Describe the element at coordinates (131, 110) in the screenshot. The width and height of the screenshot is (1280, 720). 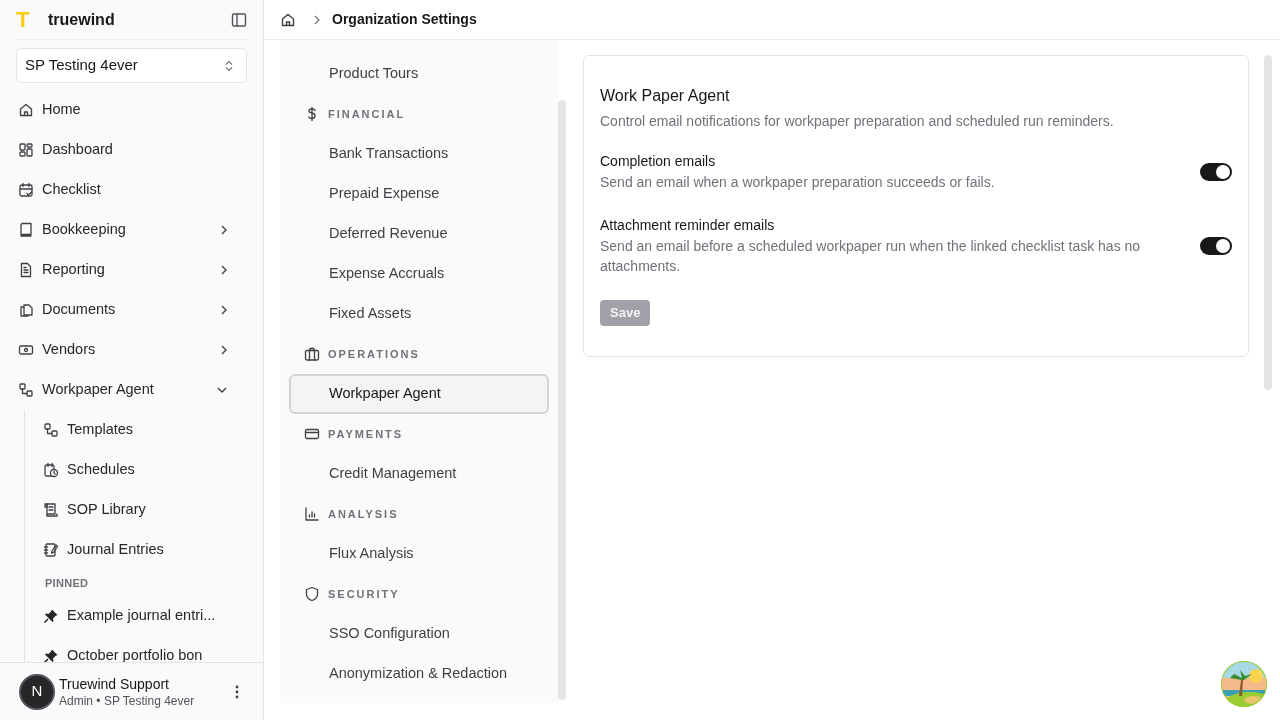
I see `sidebar-nav-item: Home` at that location.